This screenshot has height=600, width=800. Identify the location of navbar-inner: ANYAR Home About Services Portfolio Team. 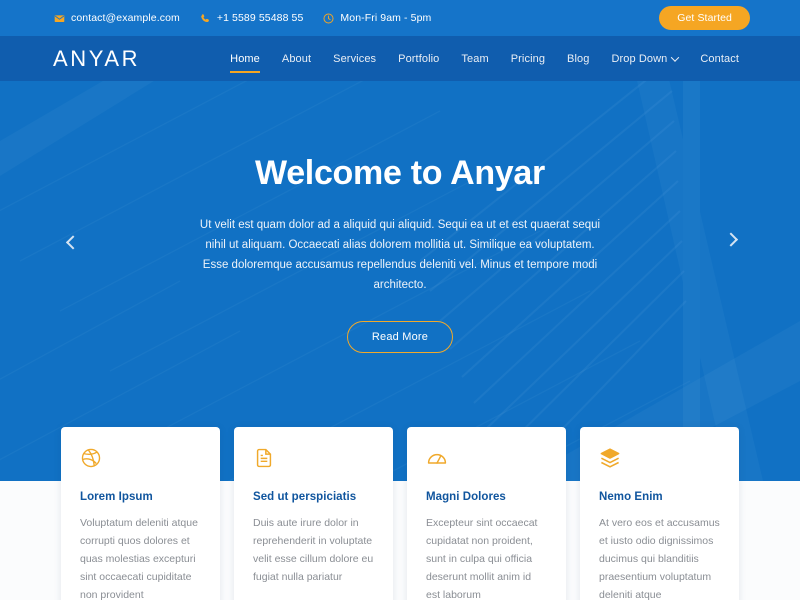
(400, 59).